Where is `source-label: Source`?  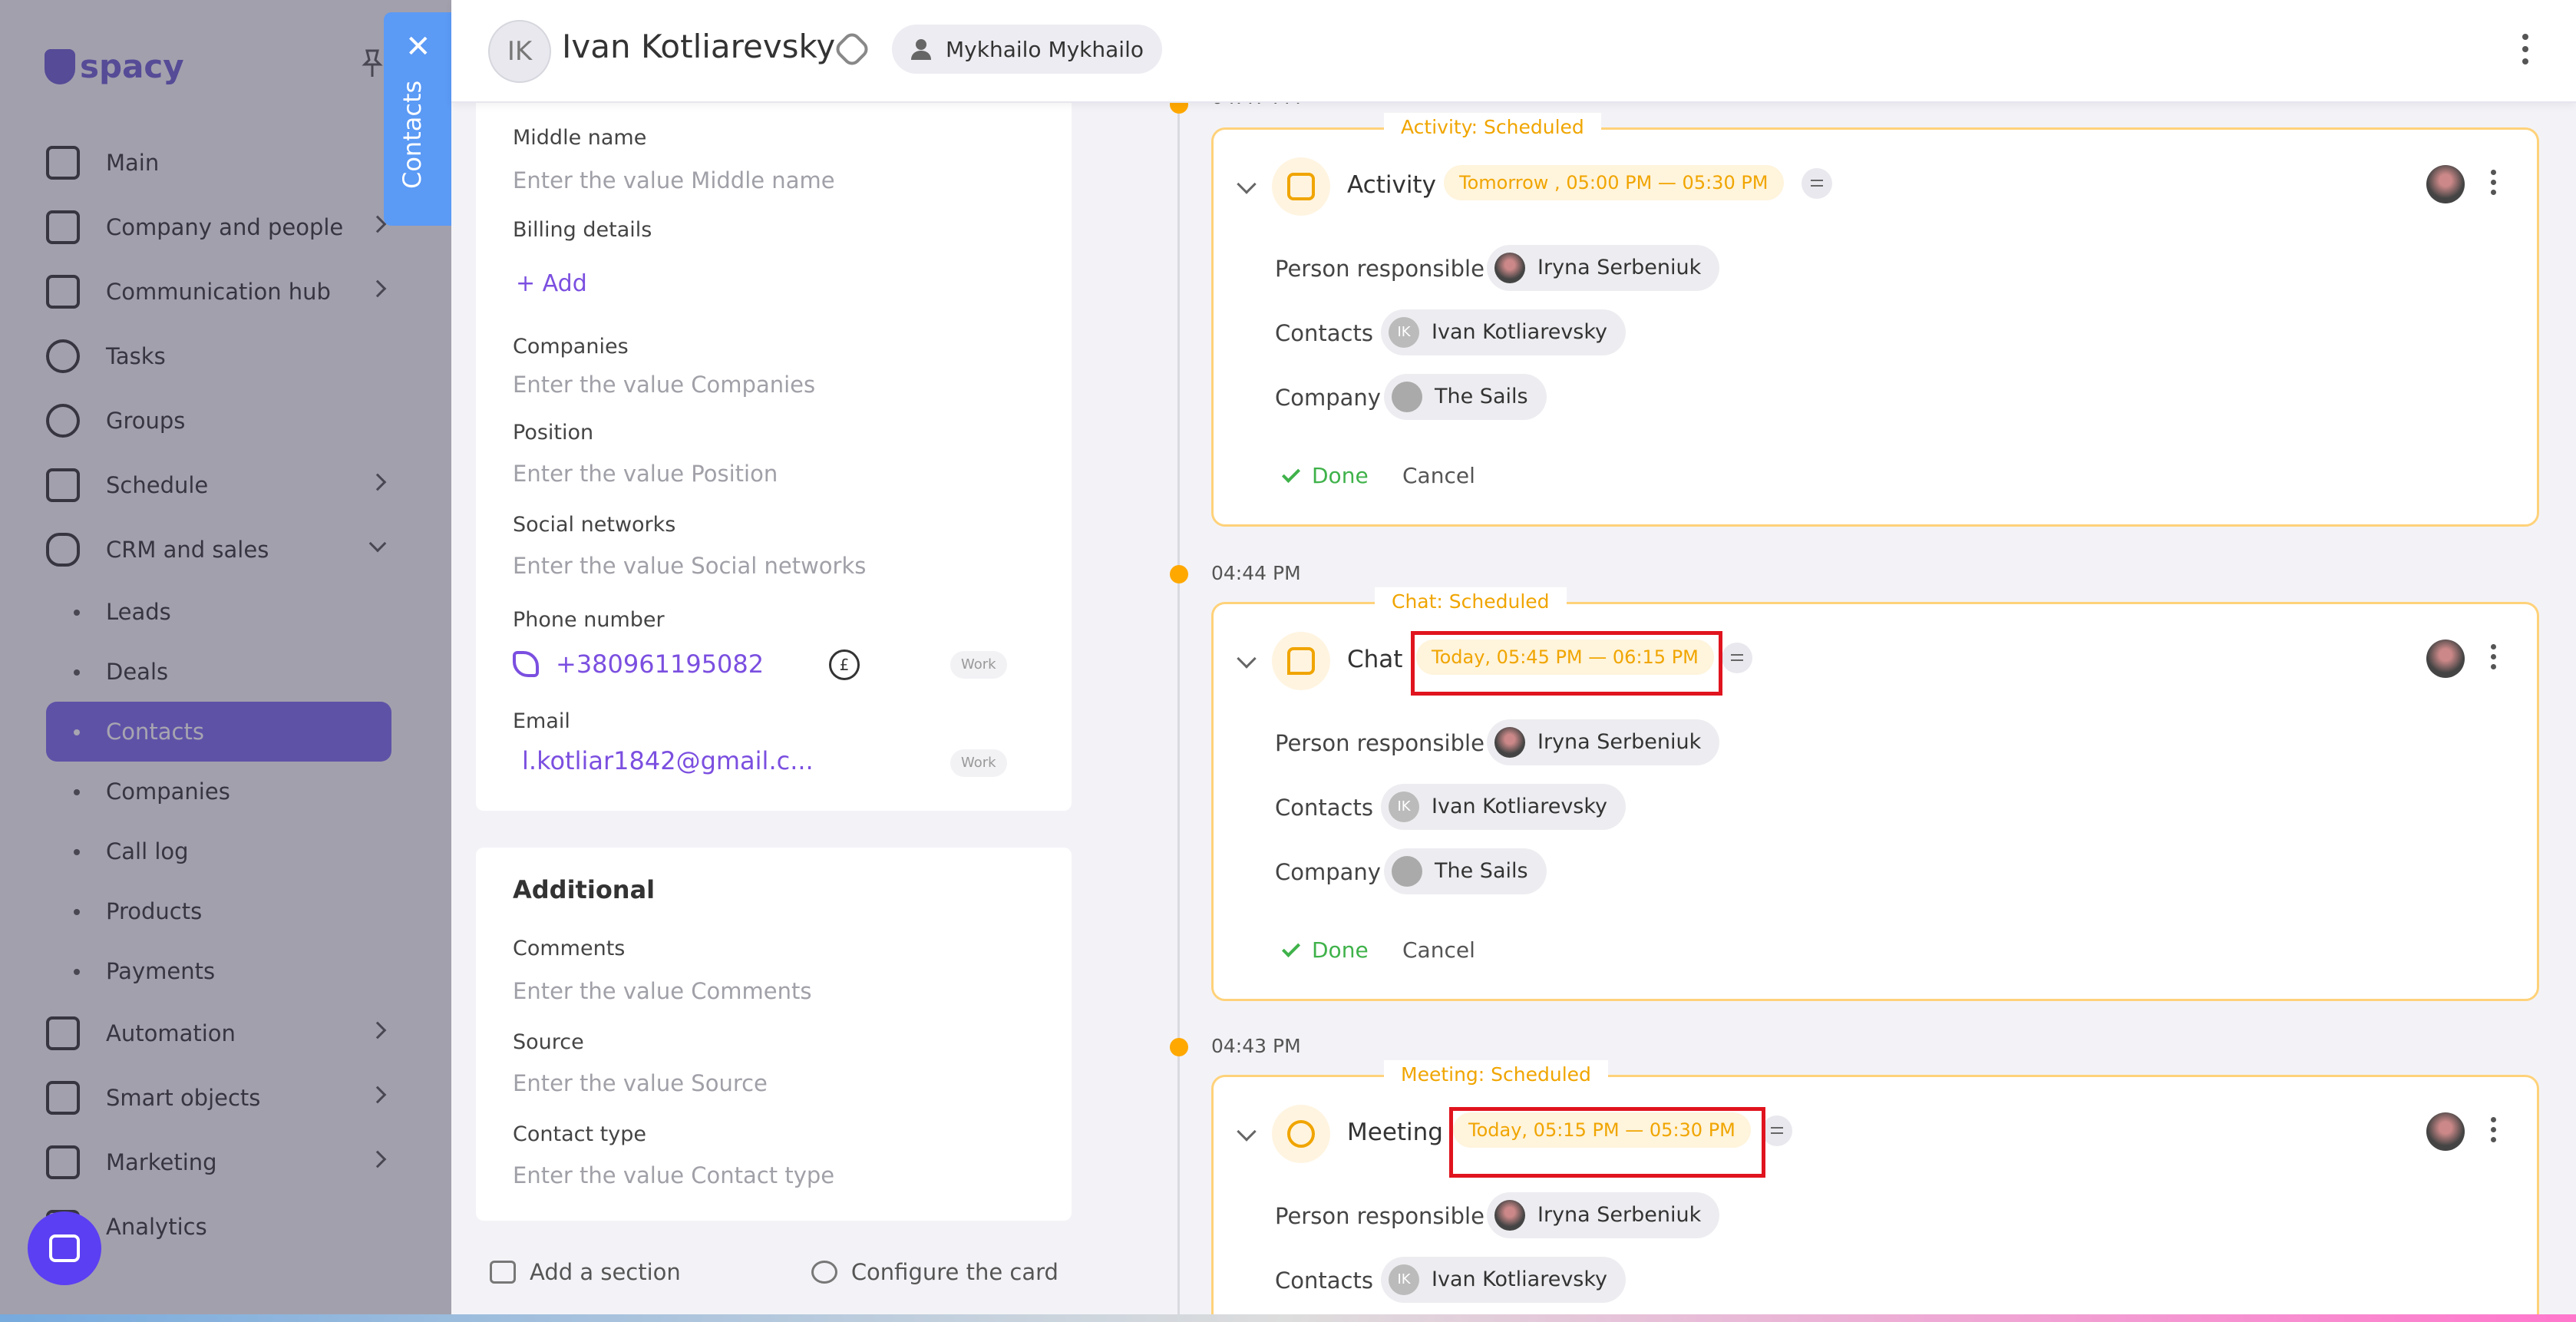 source-label: Source is located at coordinates (548, 1042).